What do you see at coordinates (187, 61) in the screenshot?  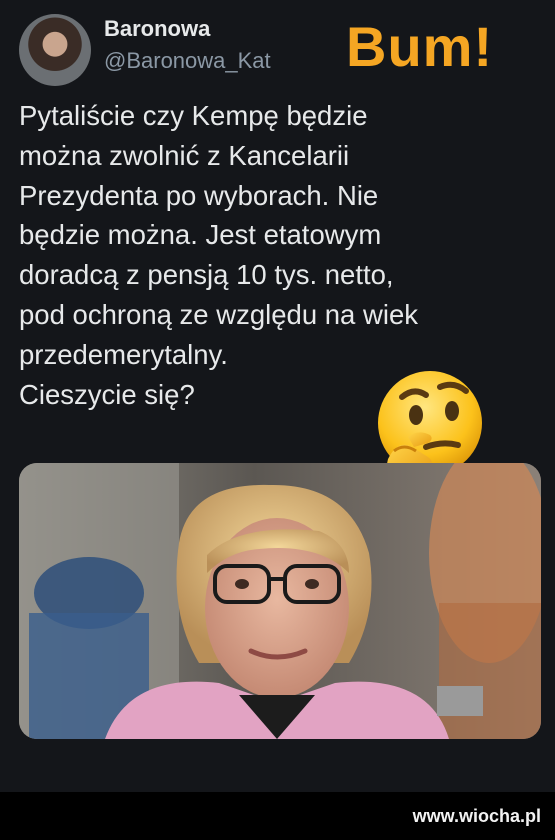 I see `user-handle: @Baronowa_Kat` at bounding box center [187, 61].